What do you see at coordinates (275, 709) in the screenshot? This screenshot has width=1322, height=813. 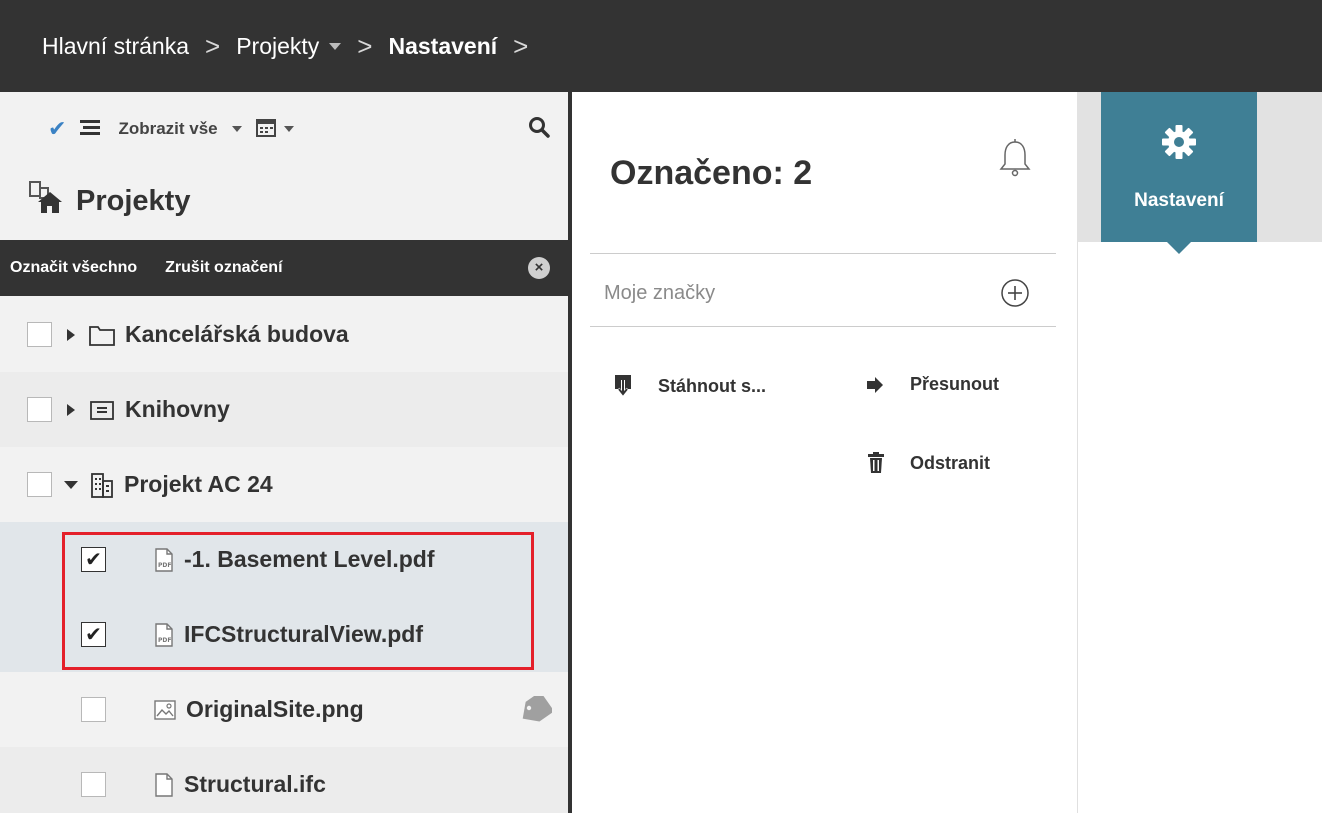 I see `tree-item-label: OriginalSite.png` at bounding box center [275, 709].